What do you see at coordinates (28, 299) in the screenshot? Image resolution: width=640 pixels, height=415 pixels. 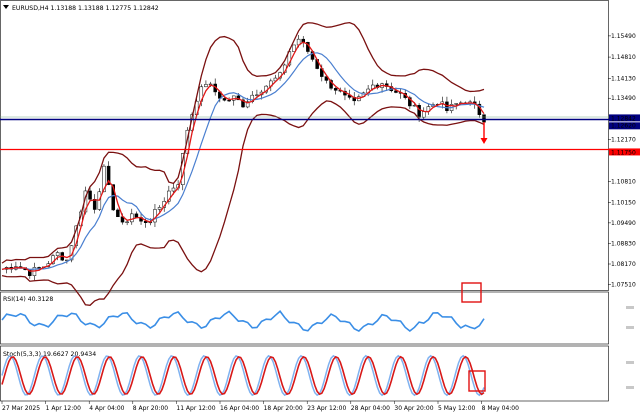 I see `rsi-label: RSI(14) 40.3128` at bounding box center [28, 299].